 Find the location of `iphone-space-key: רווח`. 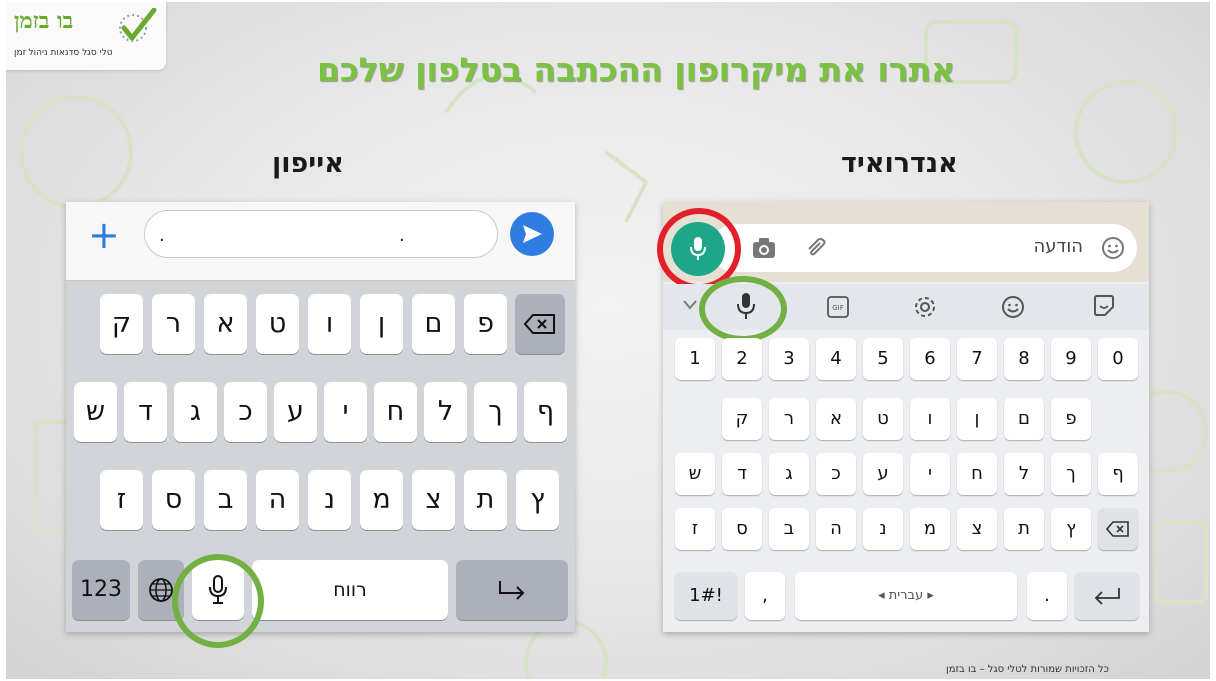

iphone-space-key: רווח is located at coordinates (350, 590).